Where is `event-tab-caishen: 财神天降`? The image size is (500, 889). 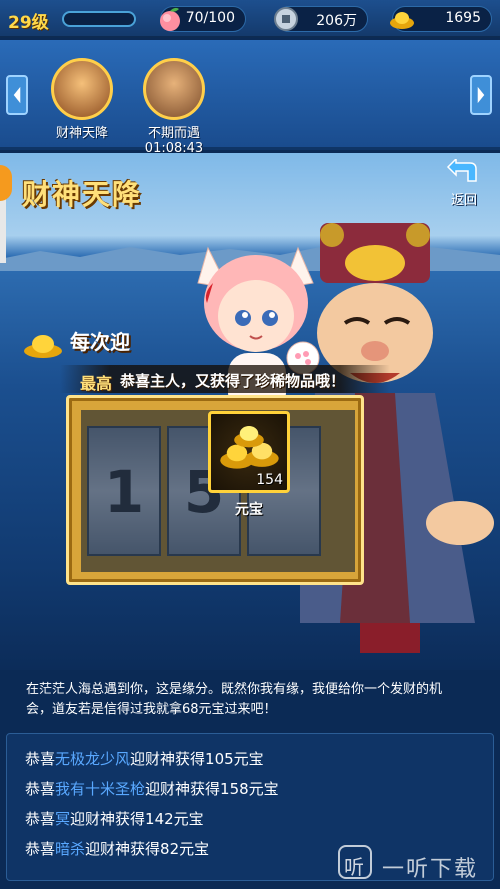
event-tab-caishen: 财神天降 is located at coordinates (82, 99).